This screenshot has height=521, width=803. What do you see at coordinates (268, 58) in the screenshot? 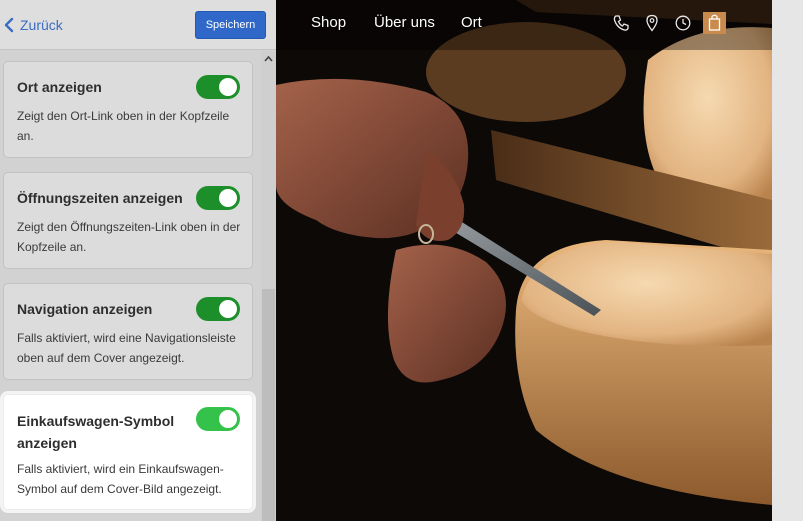
I see `scroll-up-arrow-icon` at bounding box center [268, 58].